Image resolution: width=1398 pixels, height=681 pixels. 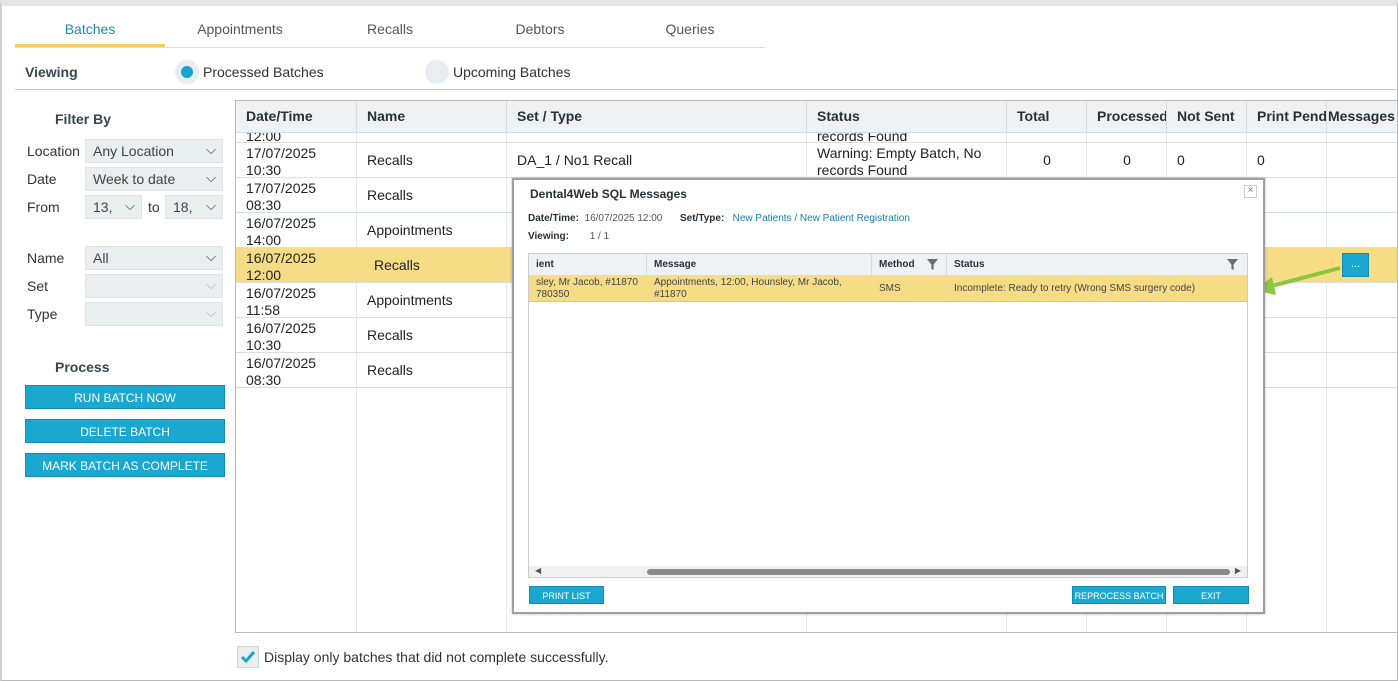 What do you see at coordinates (432, 117) in the screenshot?
I see `col-name: Name` at bounding box center [432, 117].